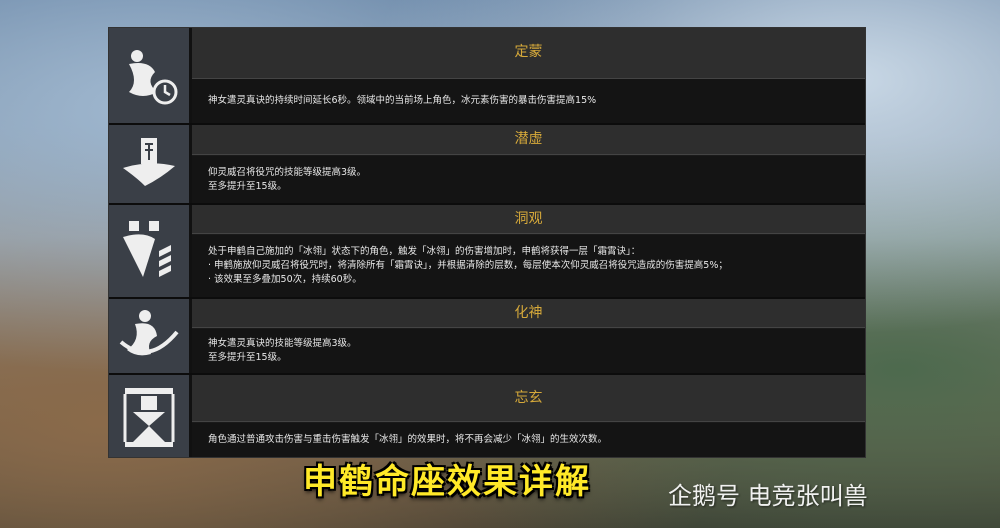  What do you see at coordinates (150, 416) in the screenshot?
I see `wangxuan-constellation-icon` at bounding box center [150, 416].